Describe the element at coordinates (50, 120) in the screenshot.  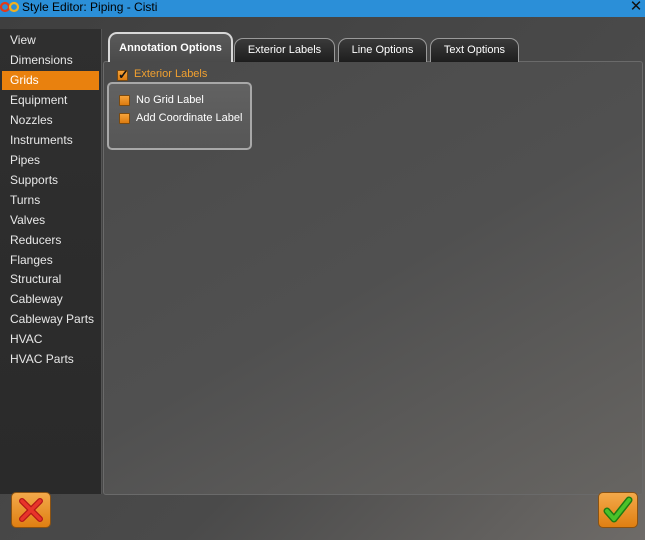
I see `sidebar-item-nozzles: Nozzles` at that location.